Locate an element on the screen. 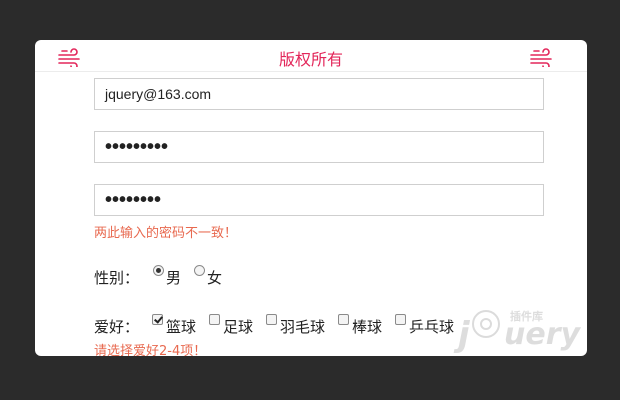  gender-option-female: 女 is located at coordinates (208, 276).